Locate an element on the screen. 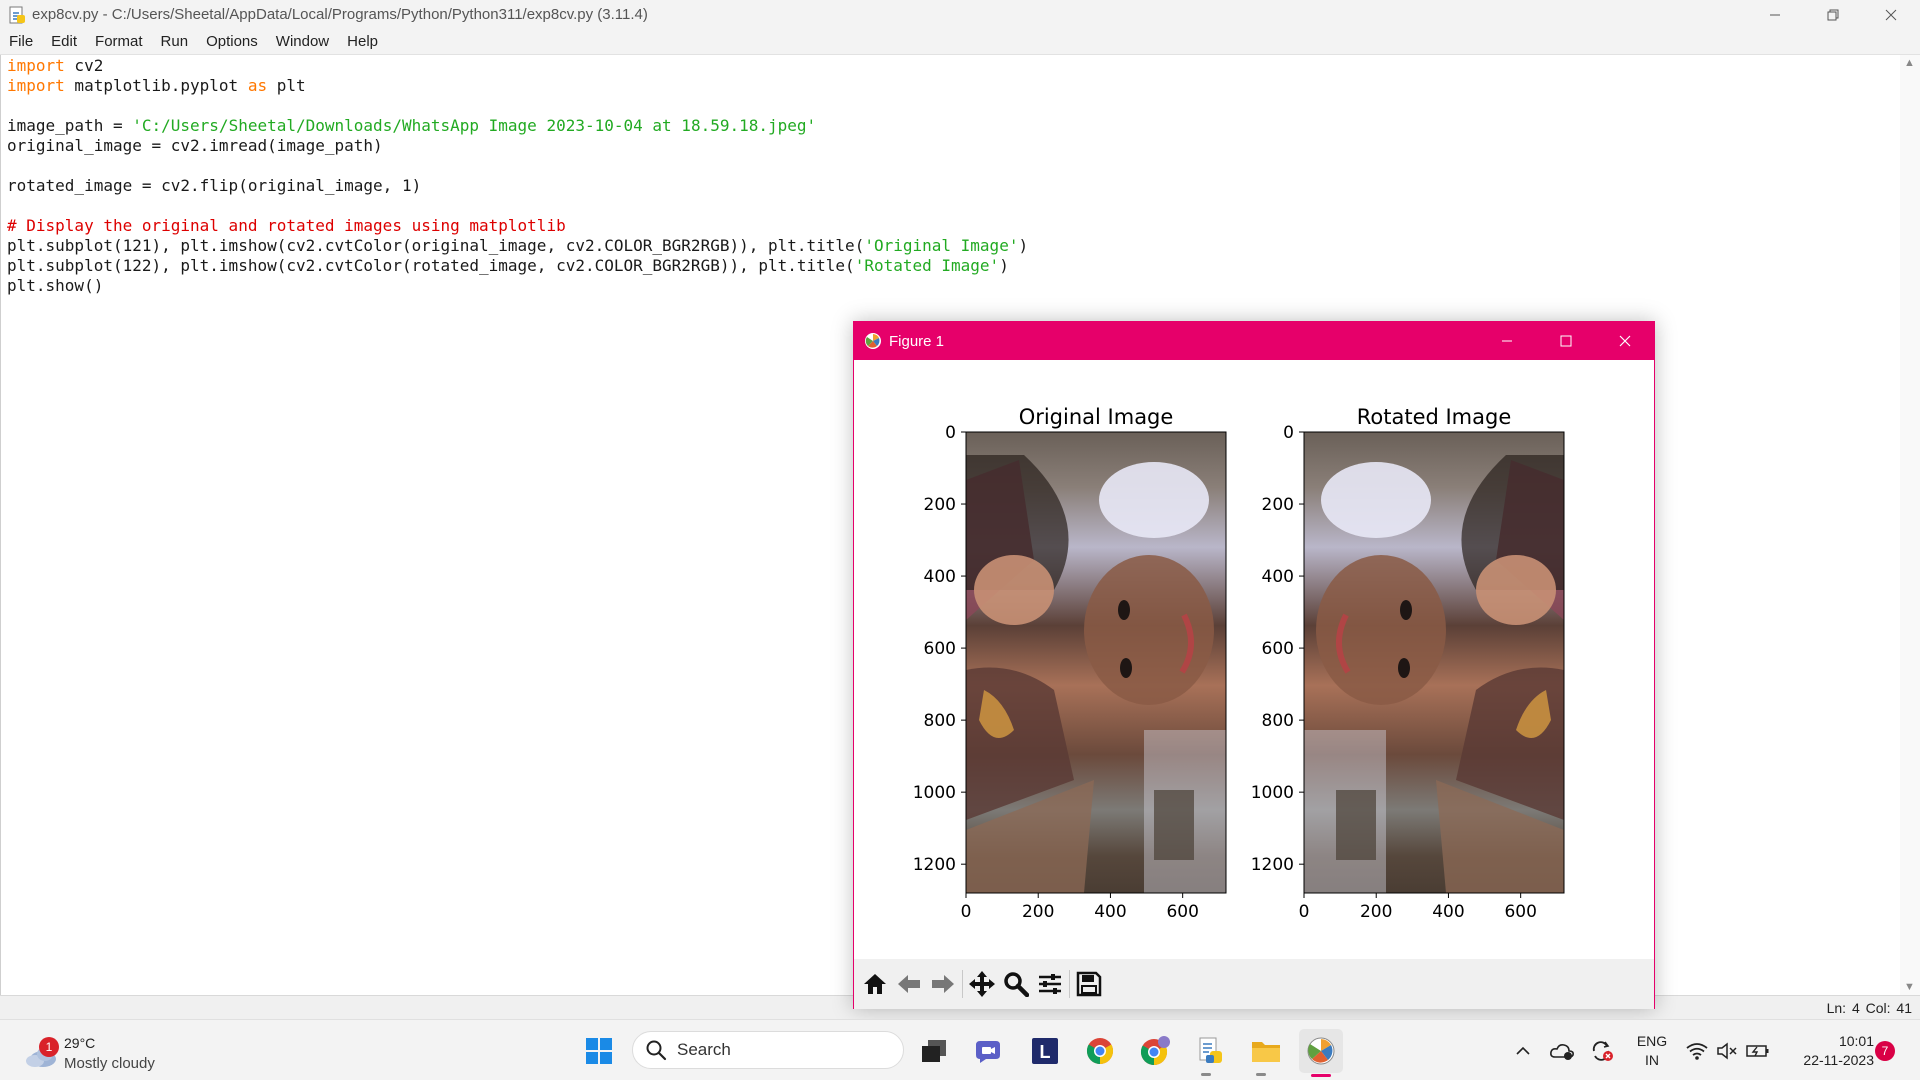 The image size is (1920, 1080). volume-tray-button is located at coordinates (1727, 1050).